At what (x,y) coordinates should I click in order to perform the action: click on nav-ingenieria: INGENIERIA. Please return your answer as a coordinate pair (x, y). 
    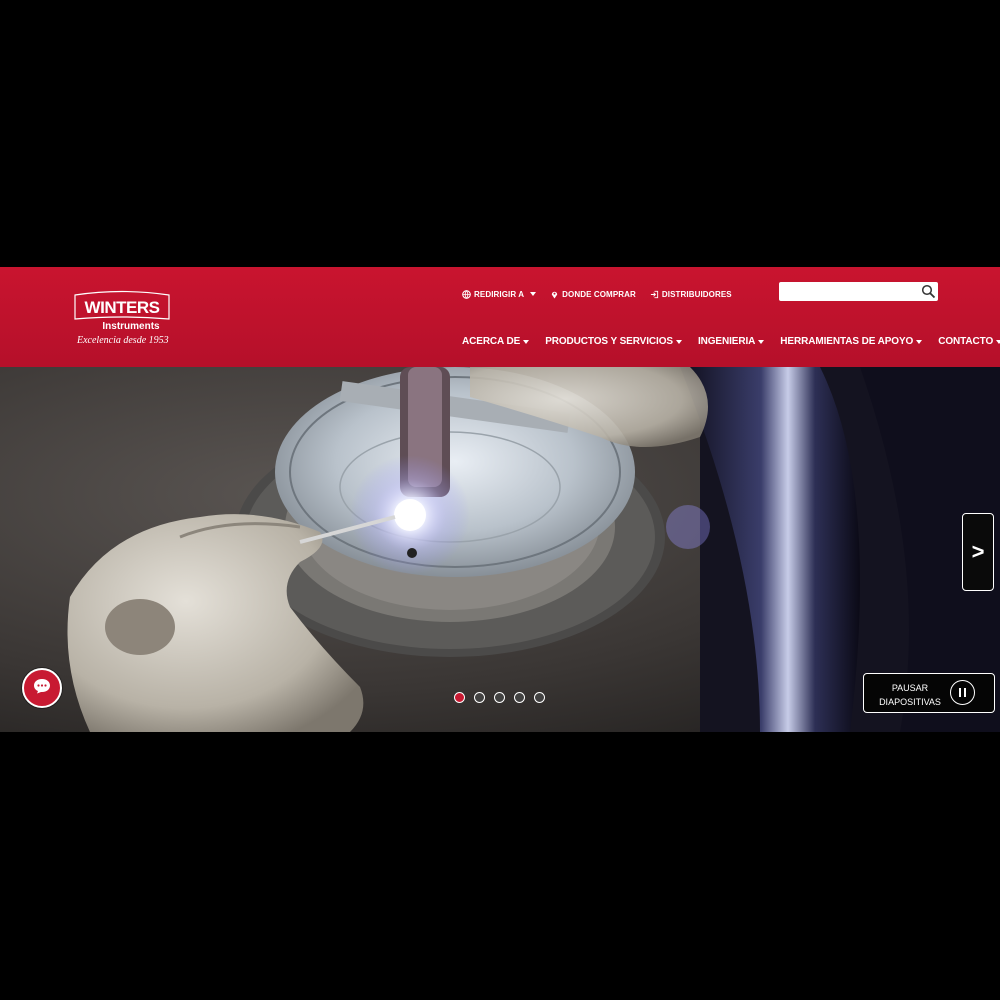
    Looking at the image, I should click on (731, 341).